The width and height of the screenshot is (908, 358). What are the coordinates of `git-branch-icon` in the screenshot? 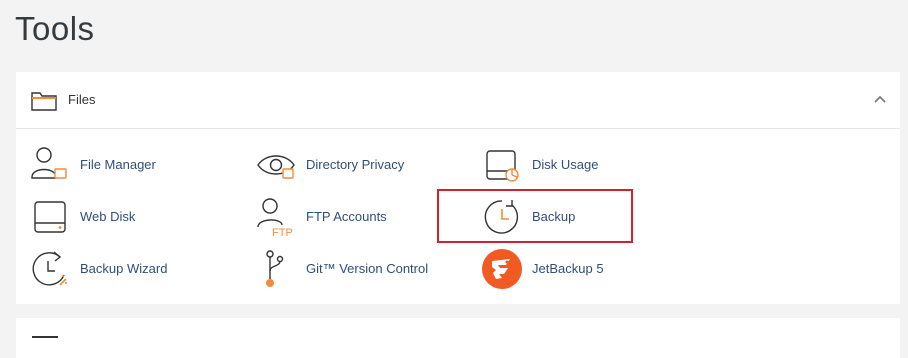 It's located at (275, 268).